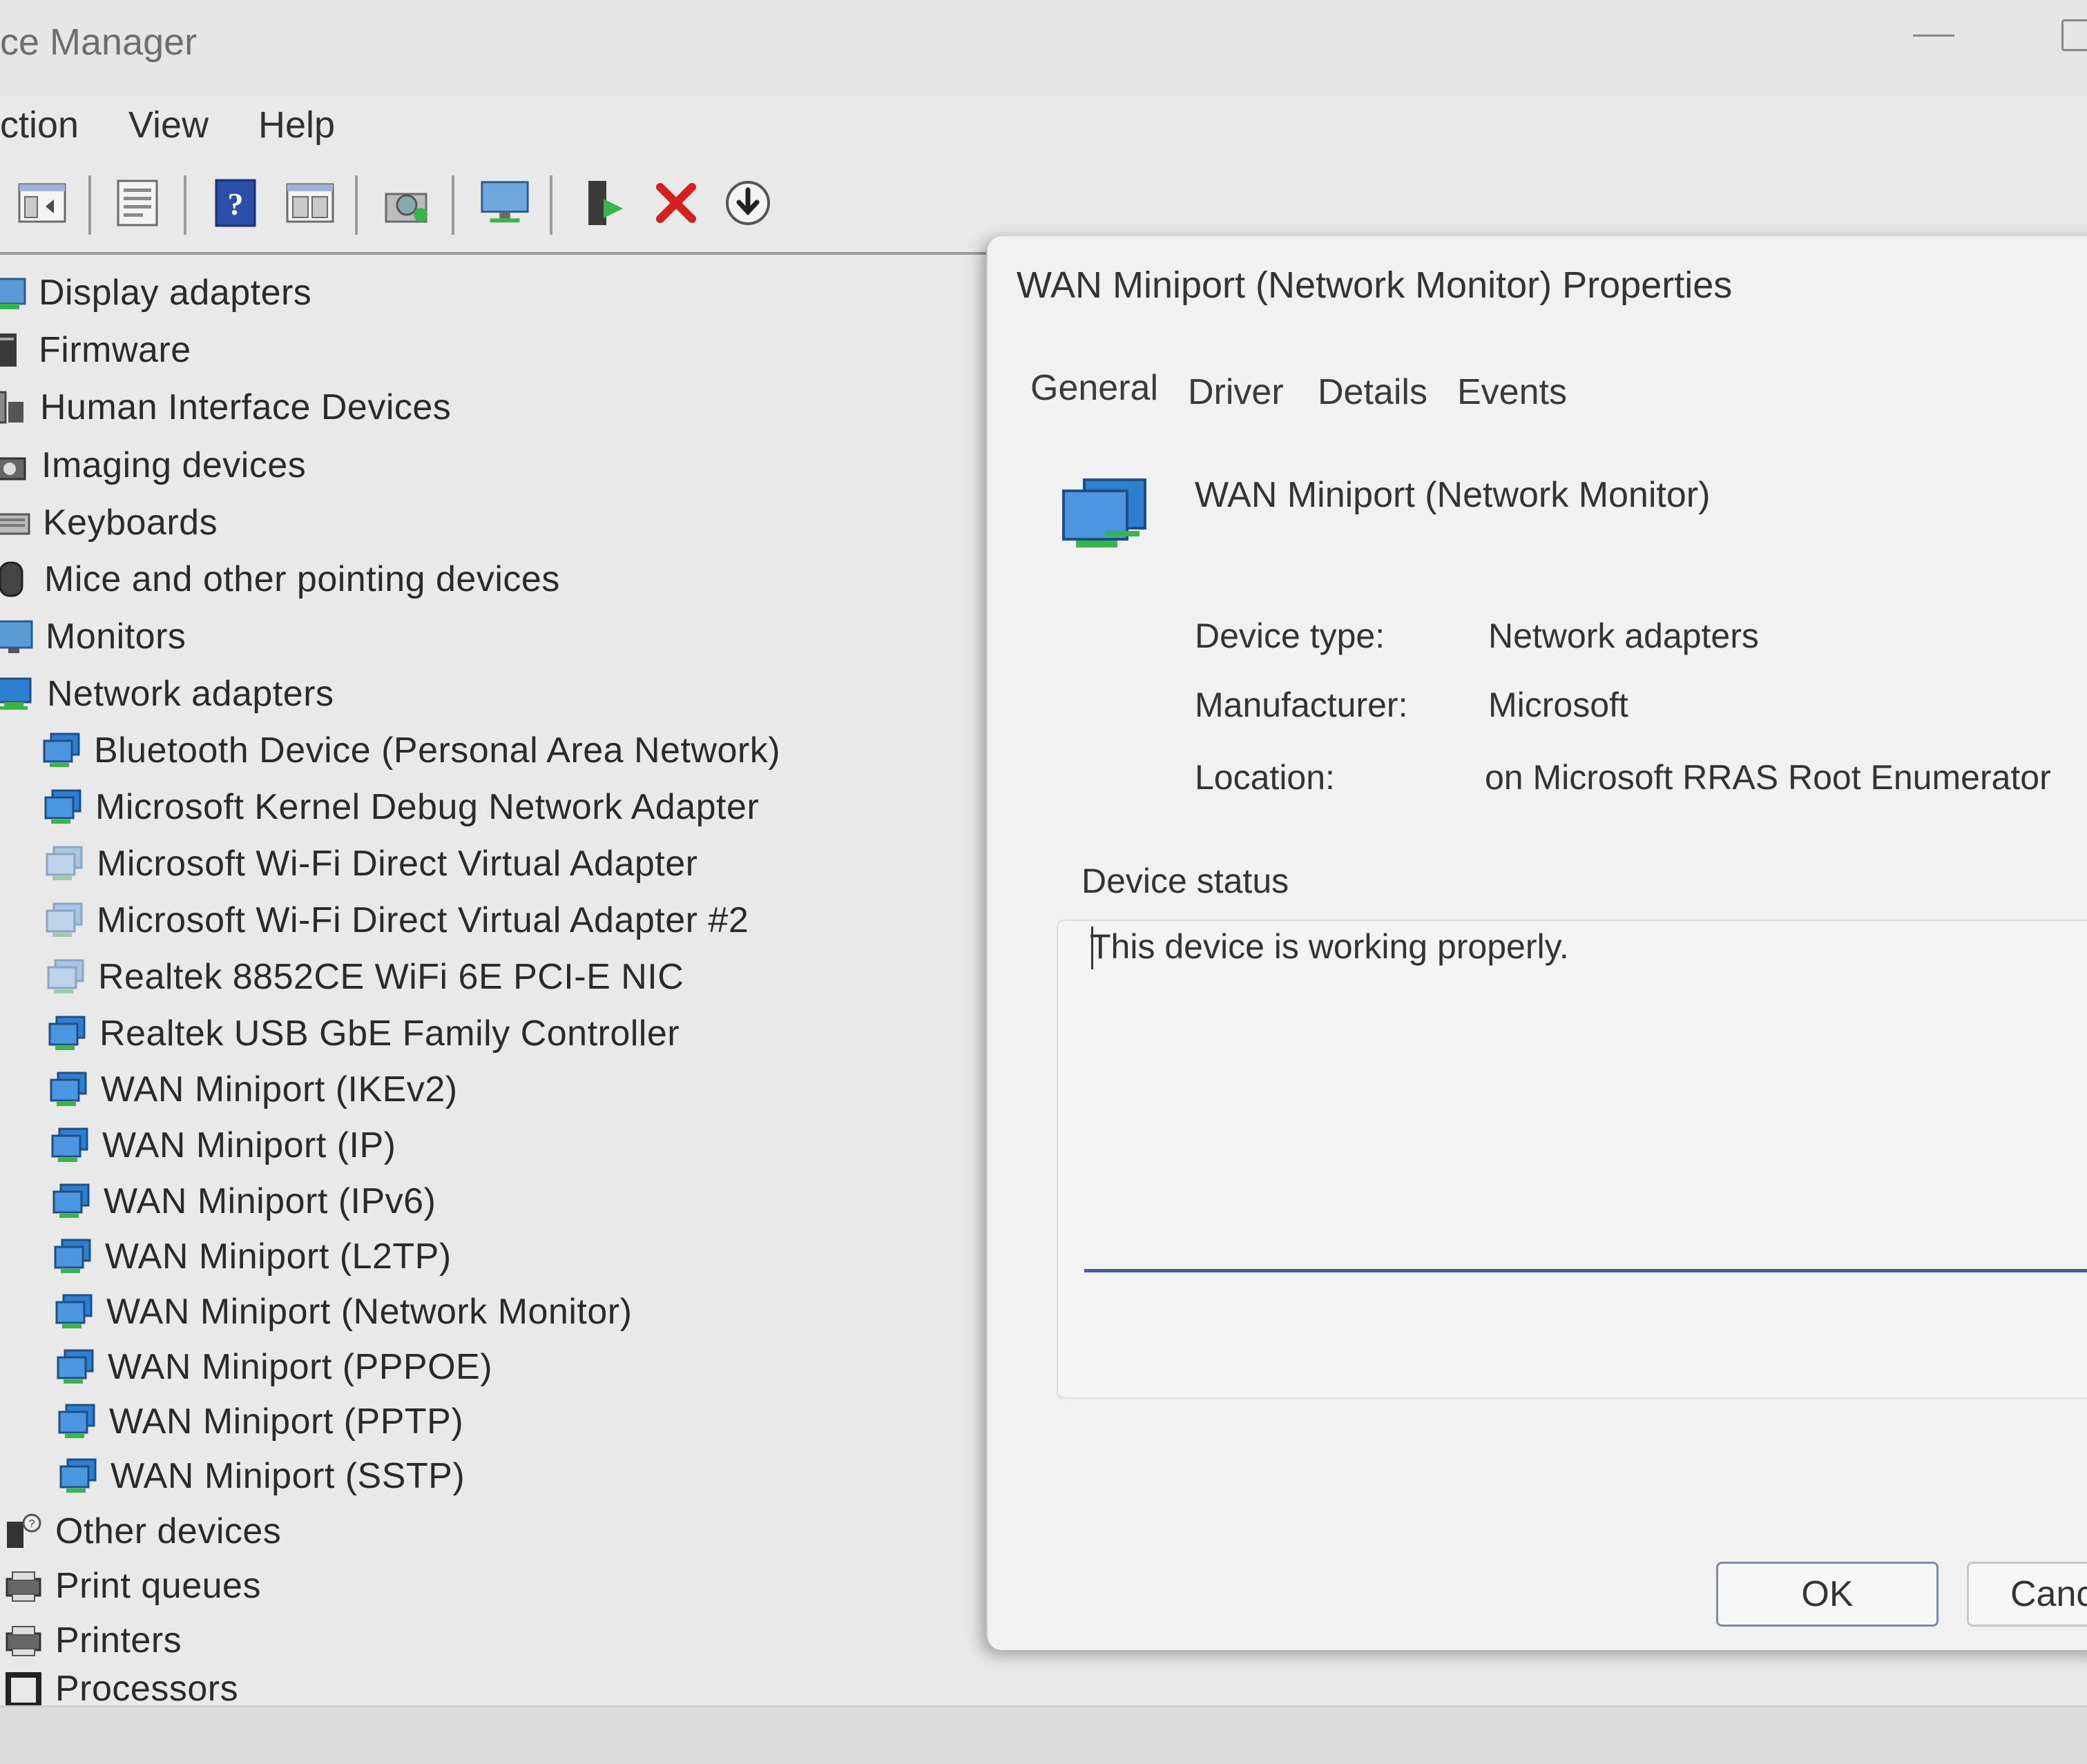  Describe the element at coordinates (115, 350) in the screenshot. I see `tree-item-label: Firmware` at that location.